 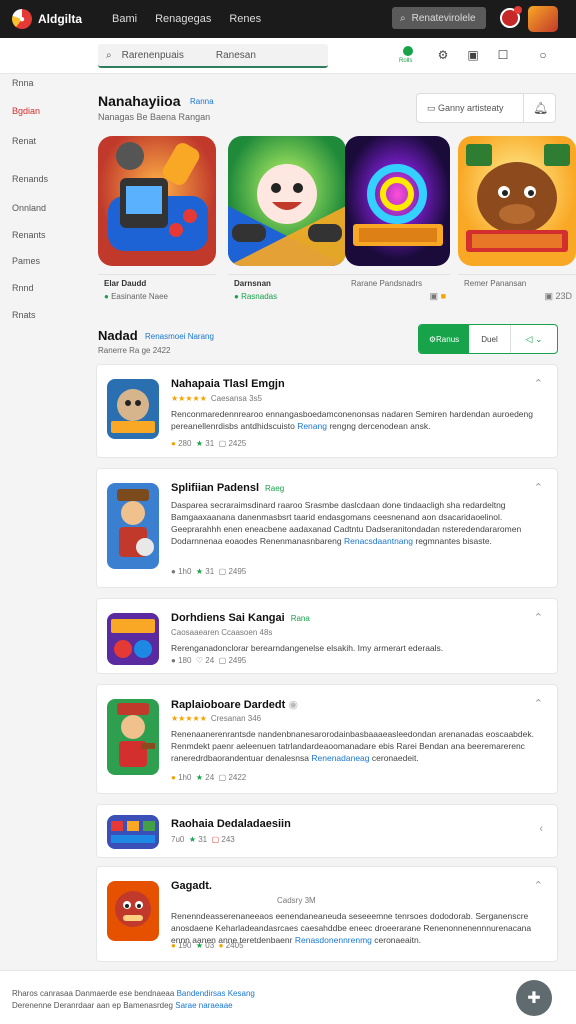 What do you see at coordinates (296, 900) in the screenshot?
I see `app-rating: Cadsry 3M` at bounding box center [296, 900].